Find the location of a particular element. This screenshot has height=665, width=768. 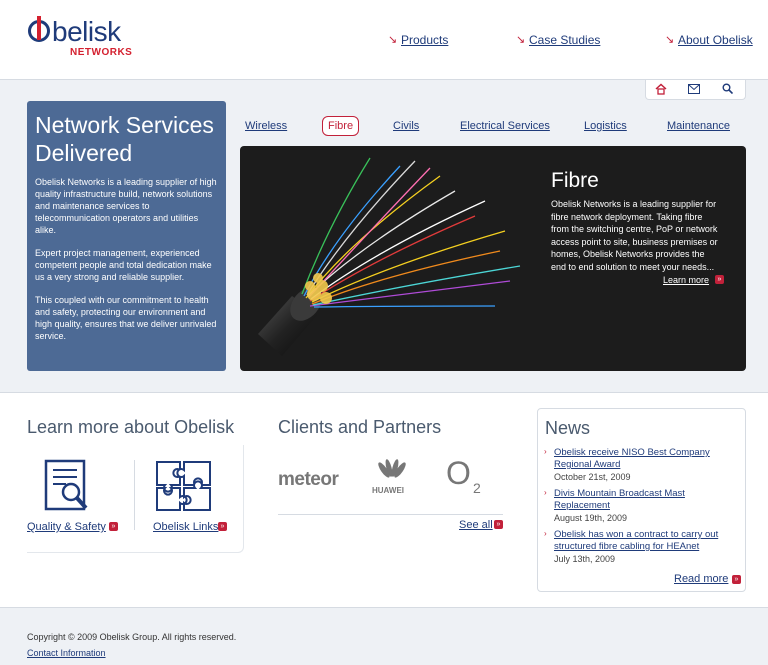

tab-logistics: Logistics is located at coordinates (605, 126).